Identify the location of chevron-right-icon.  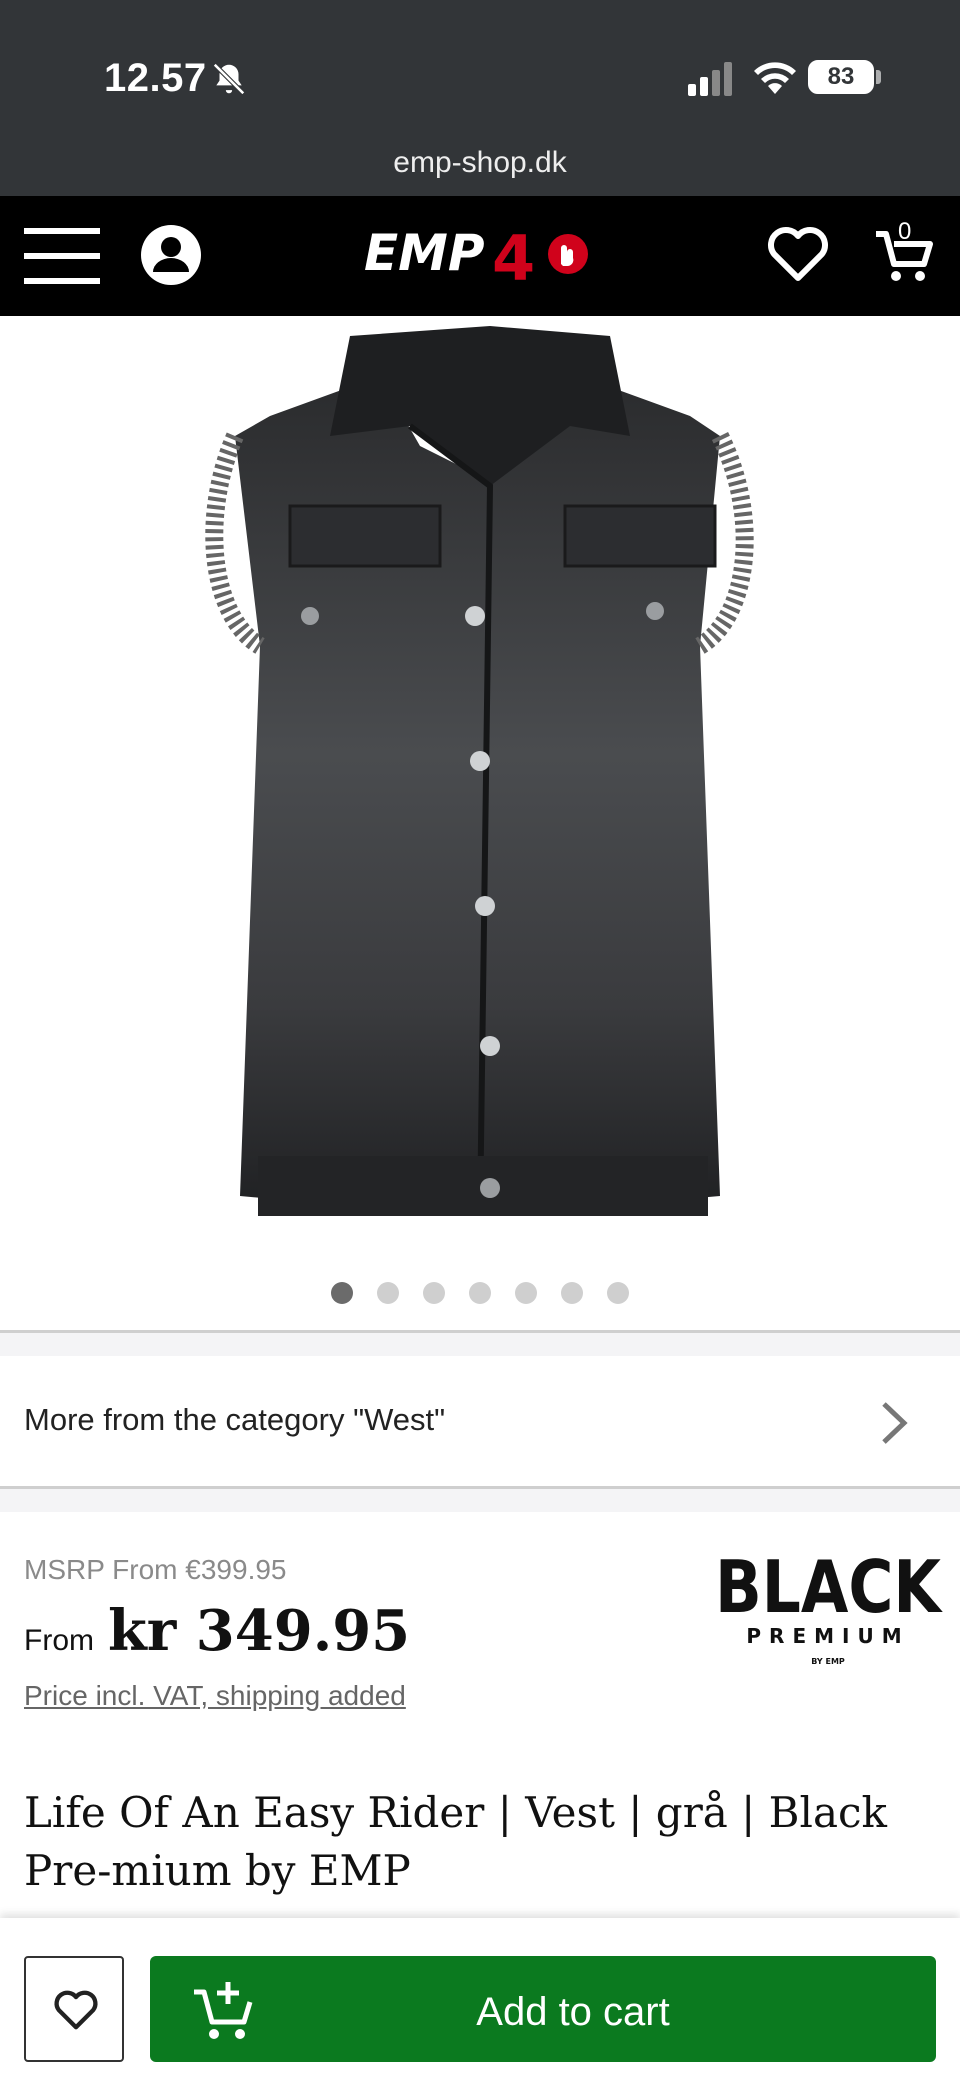
(895, 1423).